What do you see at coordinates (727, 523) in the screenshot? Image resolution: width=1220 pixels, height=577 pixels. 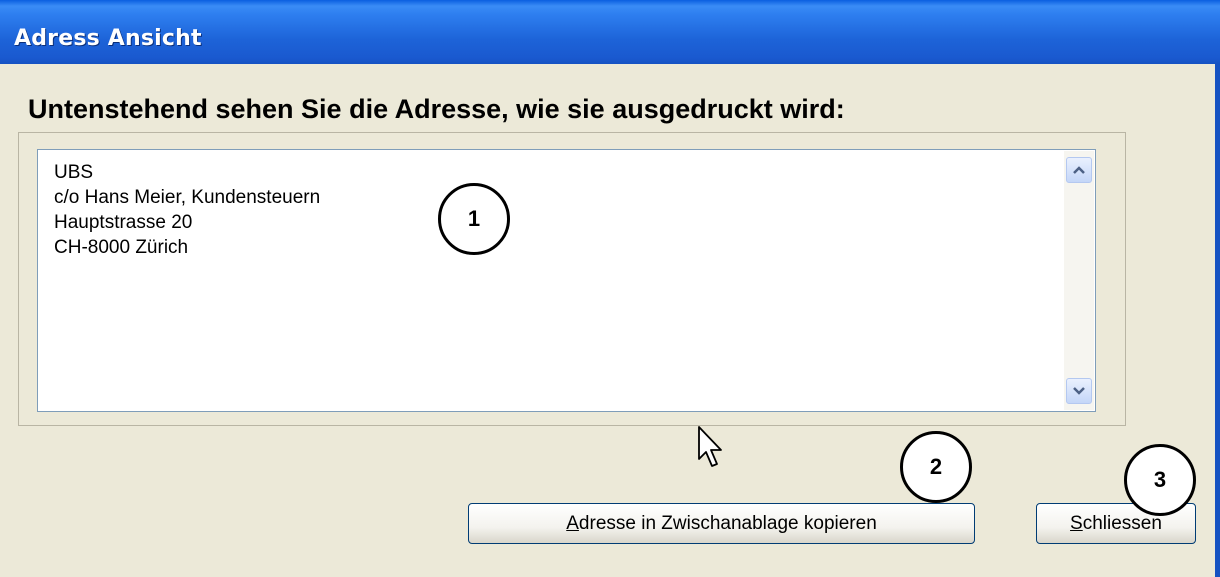 I see `copy-button-label: dresse in Zwischanablage kopieren` at bounding box center [727, 523].